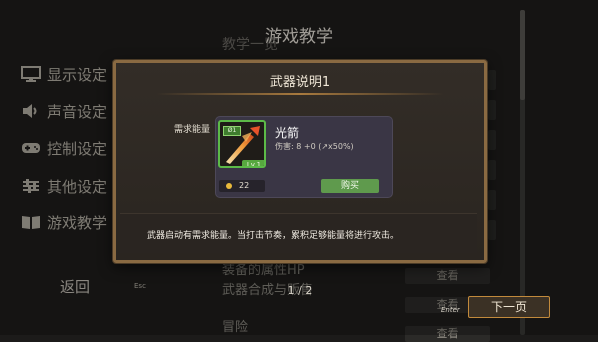  What do you see at coordinates (287, 133) in the screenshot?
I see `weapon-name: 光箭` at bounding box center [287, 133].